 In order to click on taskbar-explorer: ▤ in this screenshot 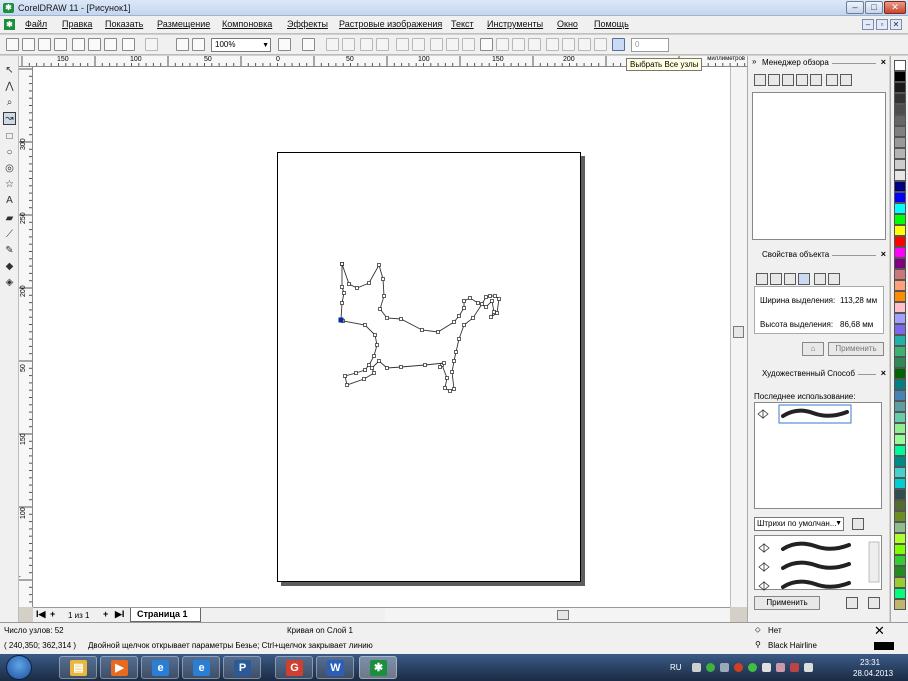, I will do `click(78, 667)`.